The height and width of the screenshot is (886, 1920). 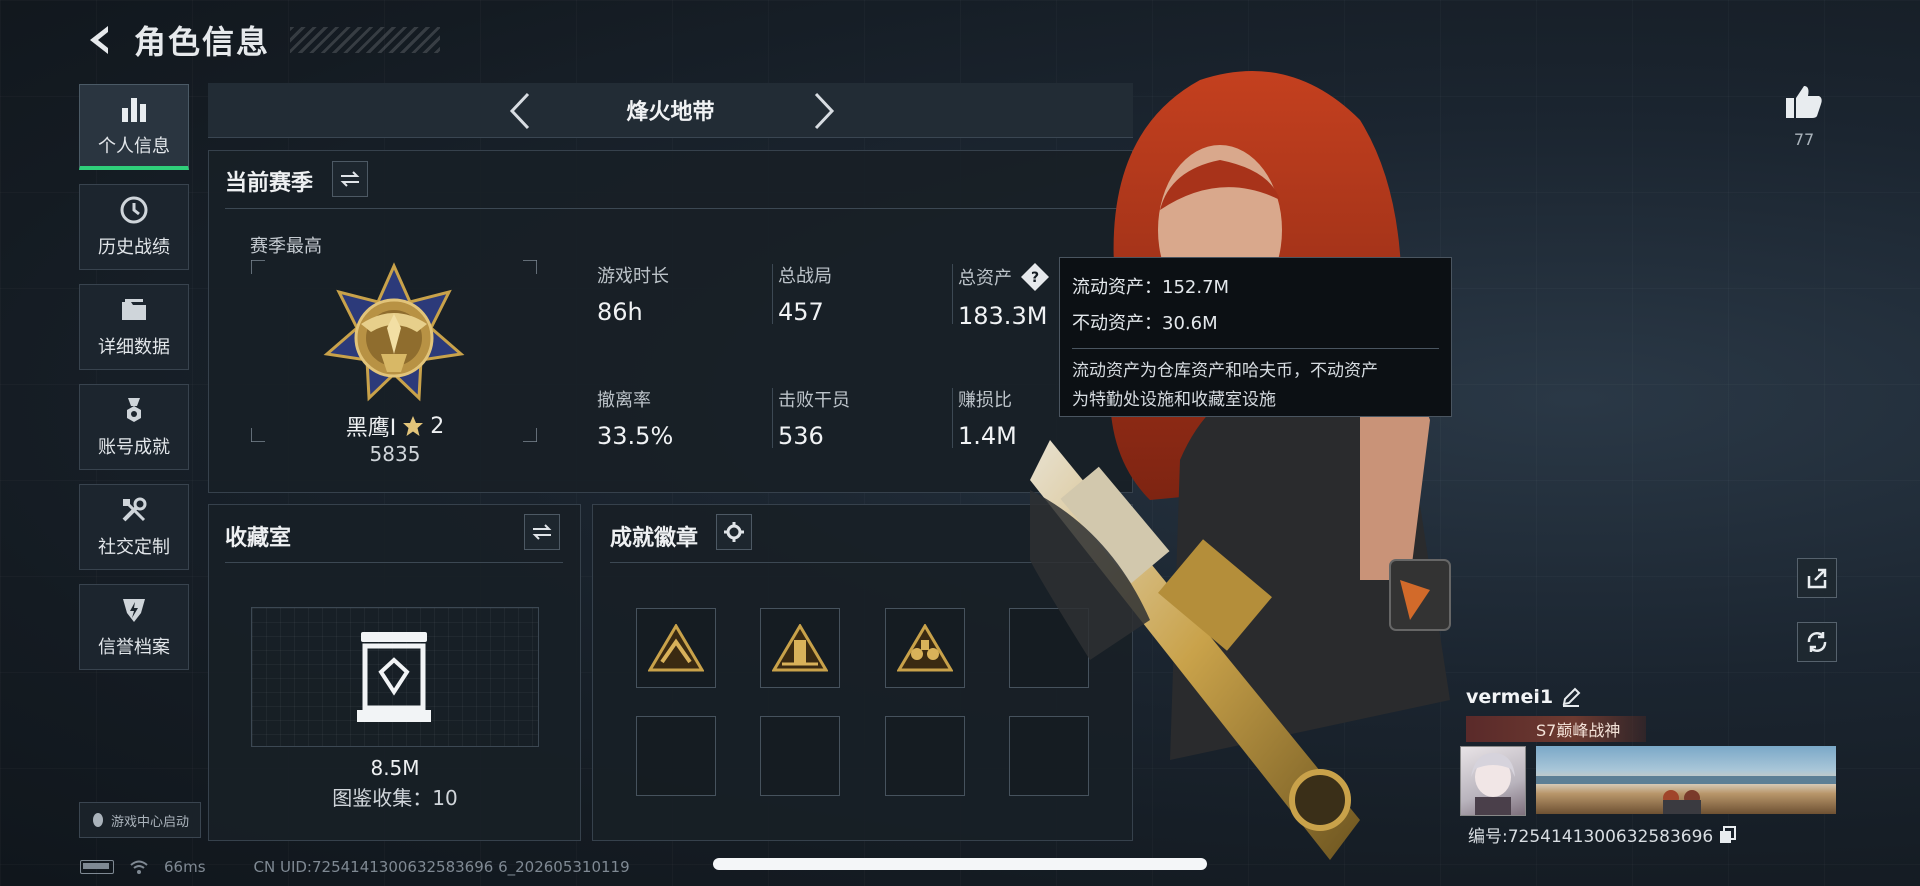 I want to click on avatar-portrait-icon, so click(x=1493, y=784).